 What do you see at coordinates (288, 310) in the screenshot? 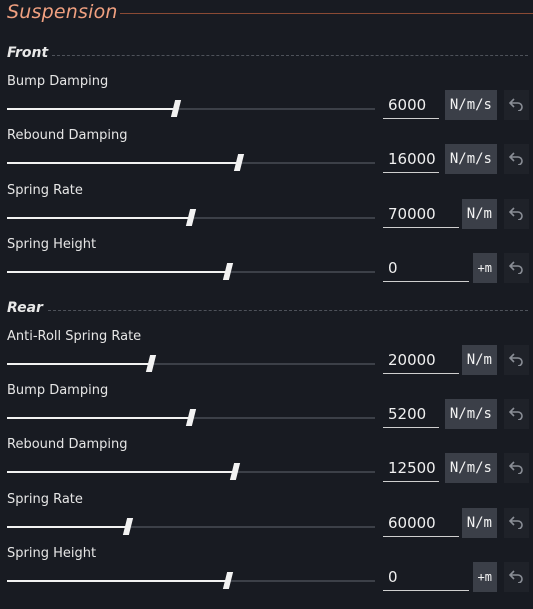
I see `section-divider-rear` at bounding box center [288, 310].